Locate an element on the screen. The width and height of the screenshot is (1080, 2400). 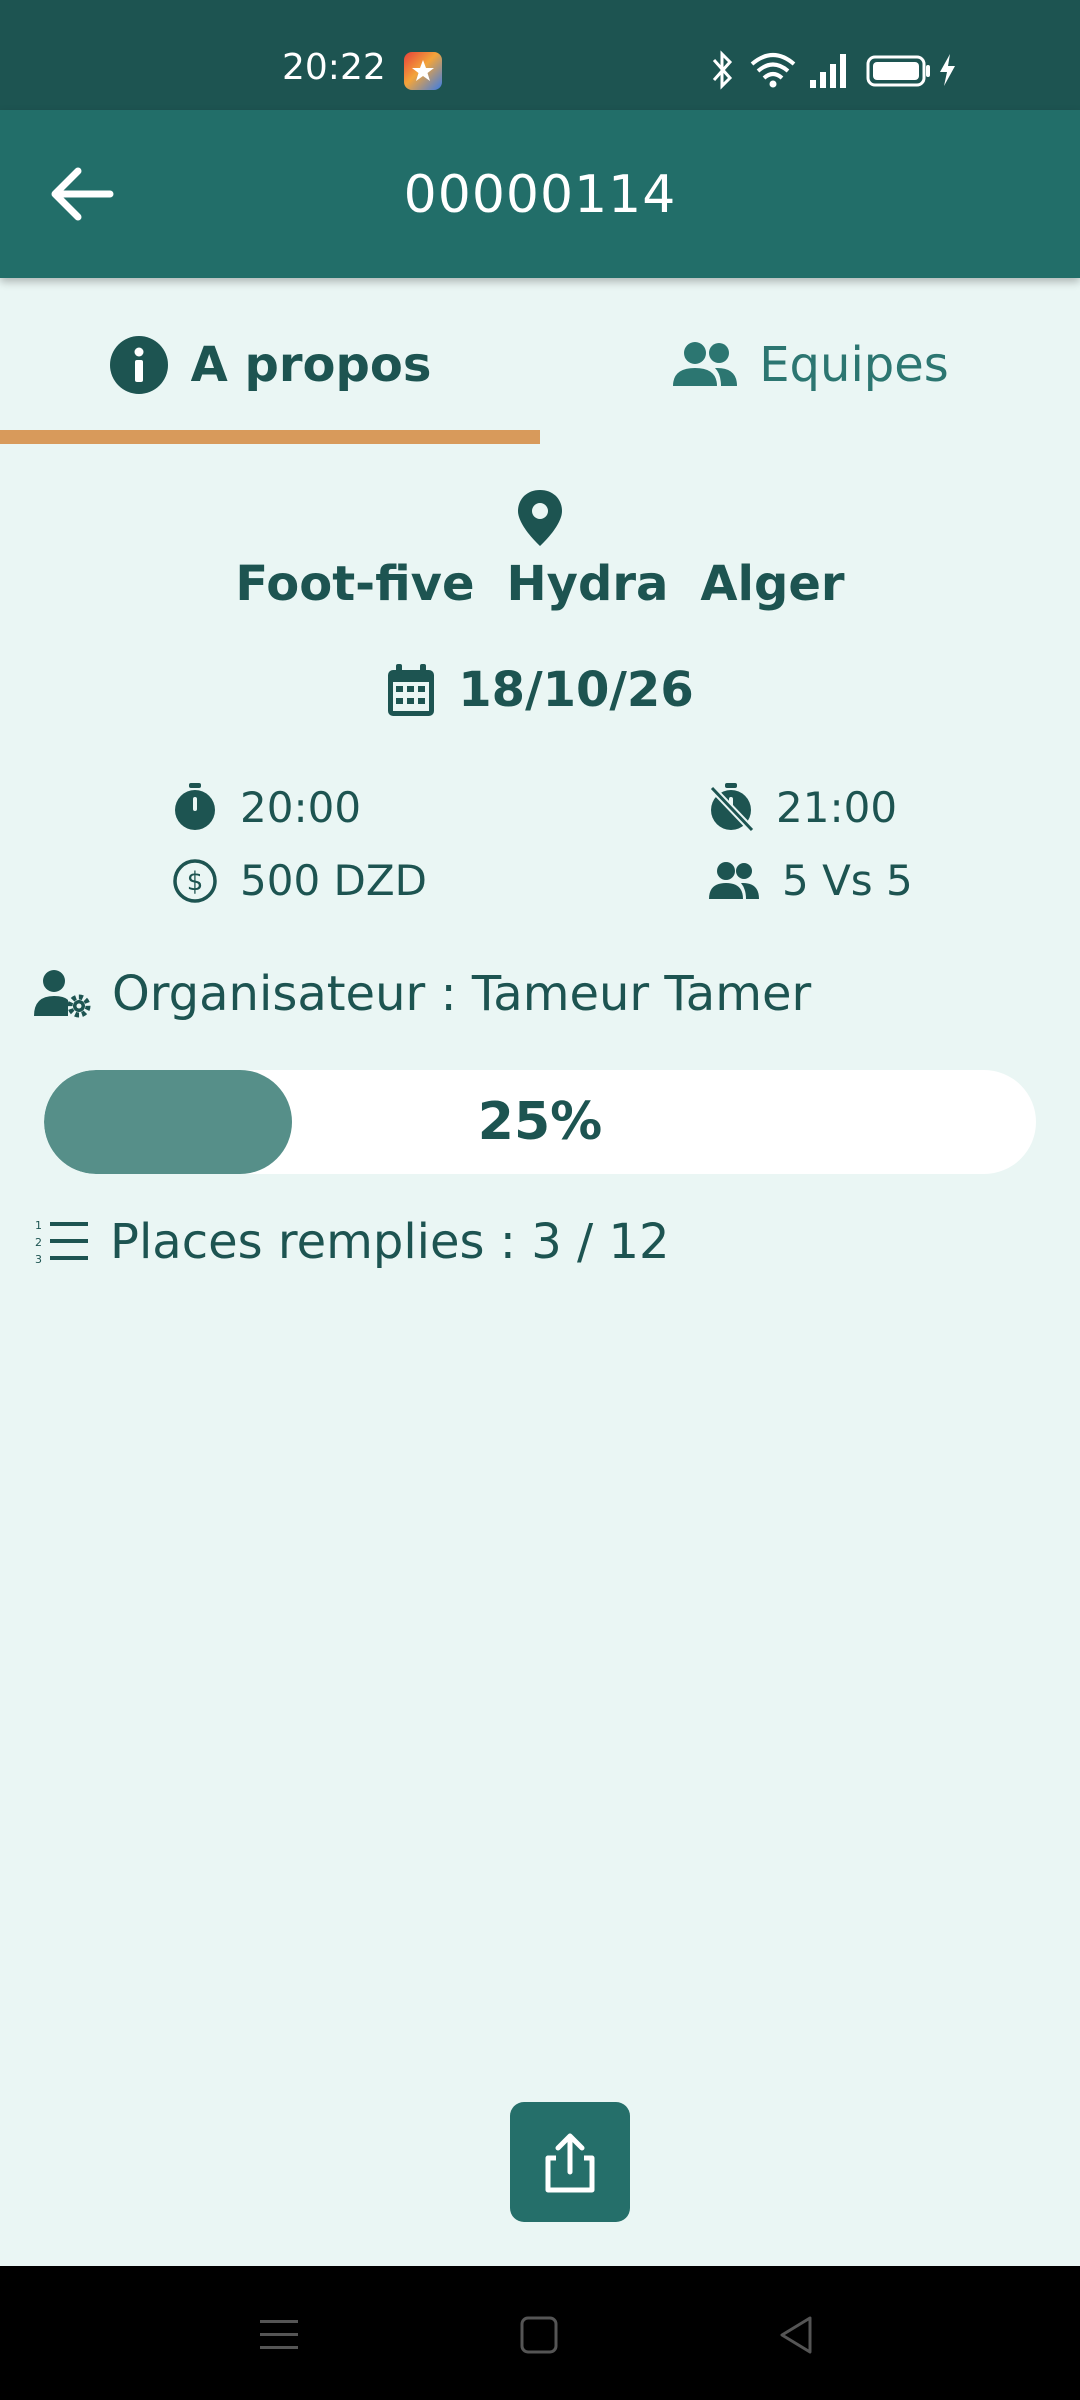
calendar-icon is located at coordinates (411, 690).